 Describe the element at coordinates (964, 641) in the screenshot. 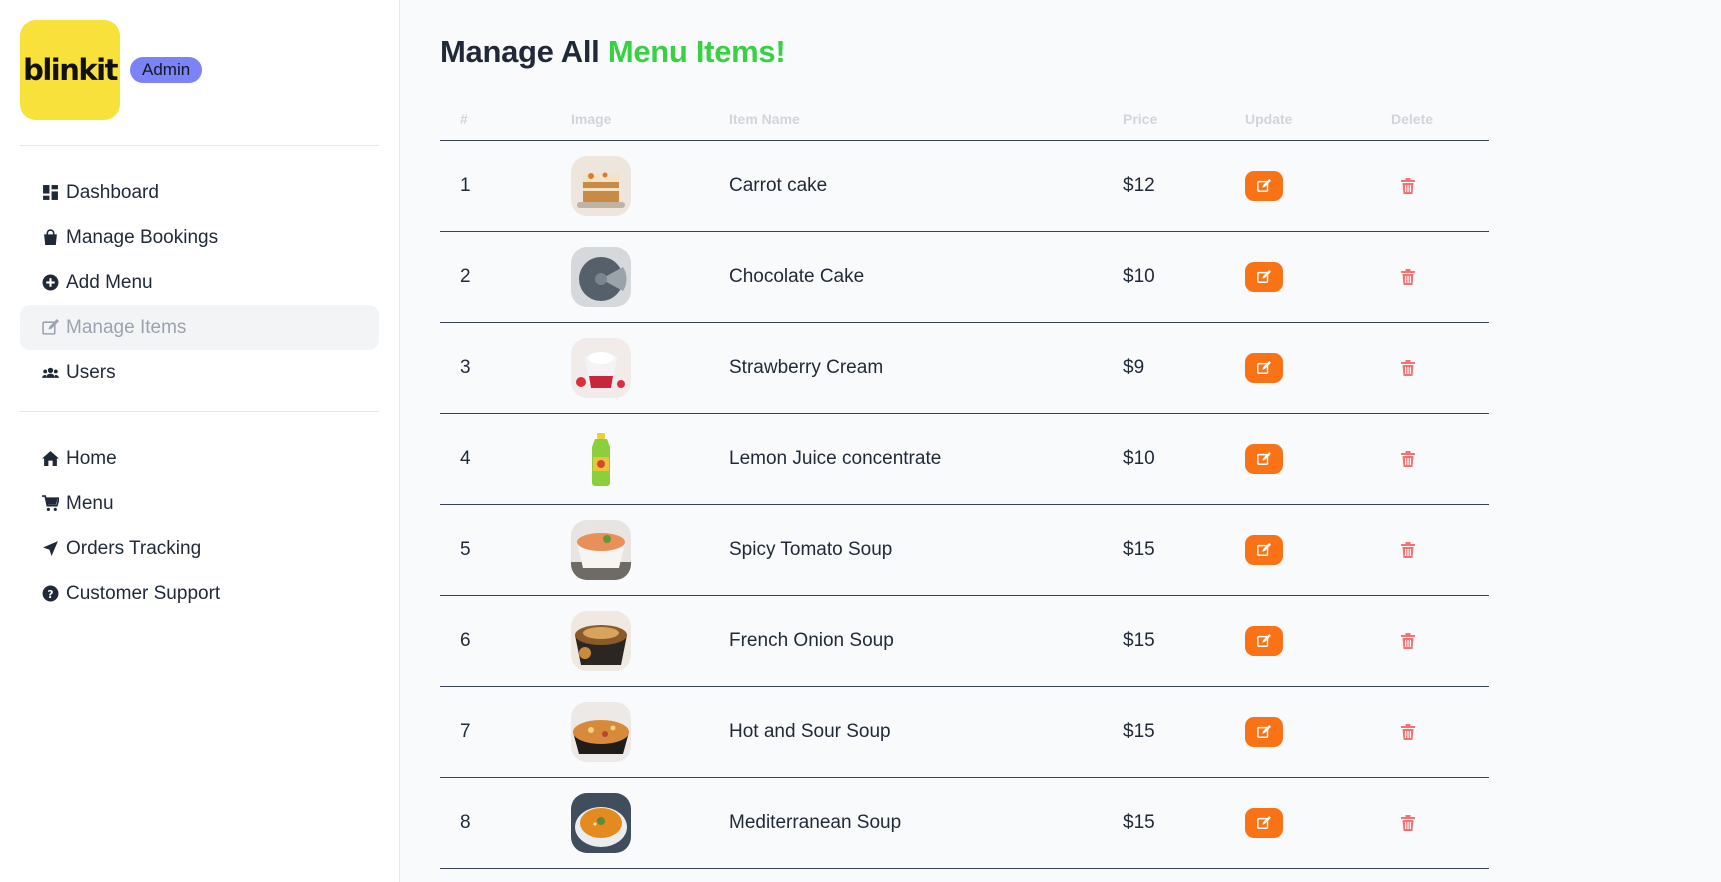

I see `table-row: 6 French Onion Soup $15` at that location.